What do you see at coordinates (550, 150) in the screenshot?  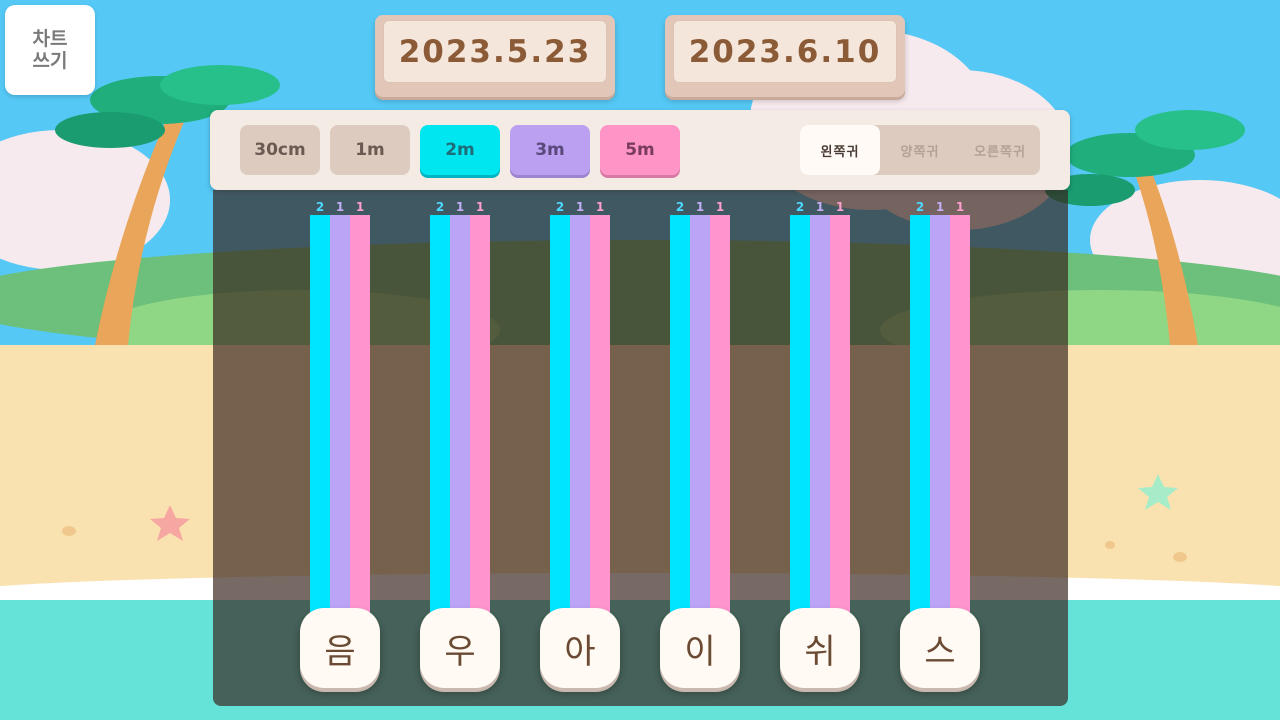 I see `distance-3m-button: 3m` at bounding box center [550, 150].